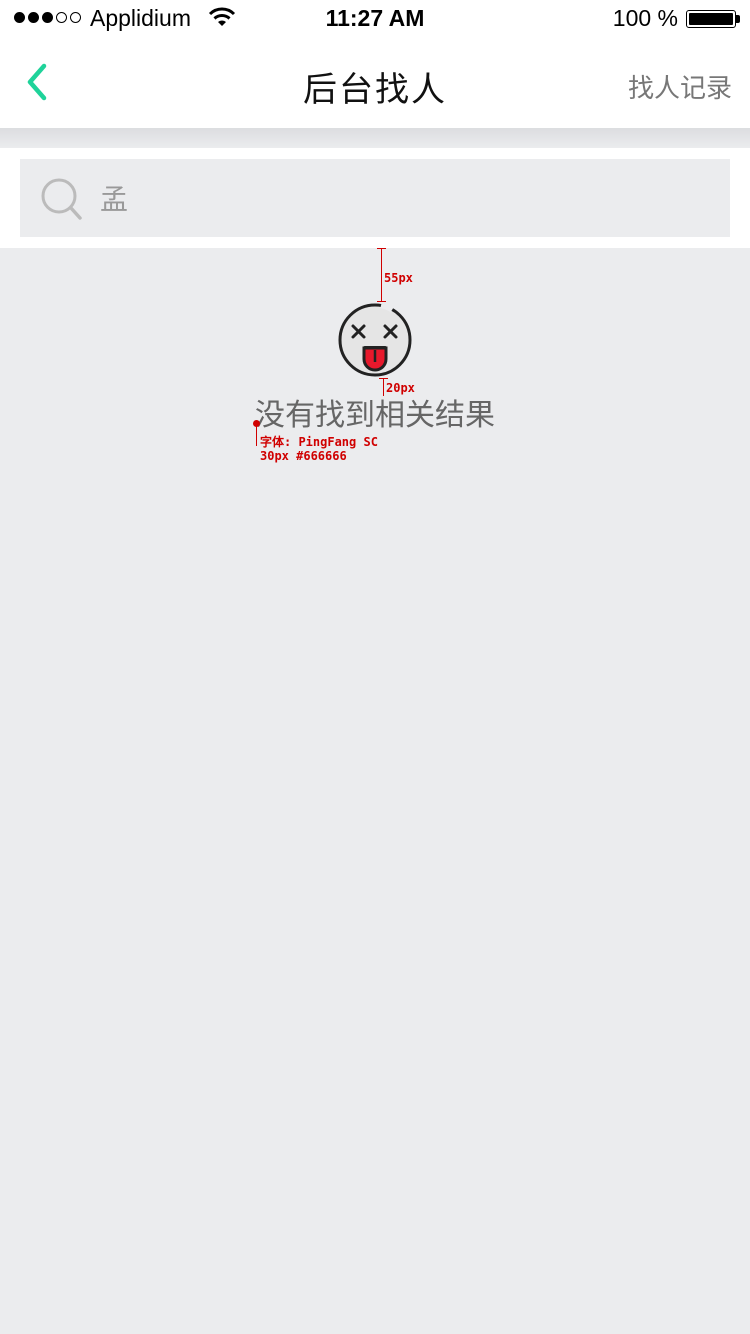  I want to click on search-history-button: 找人记录, so click(680, 86).